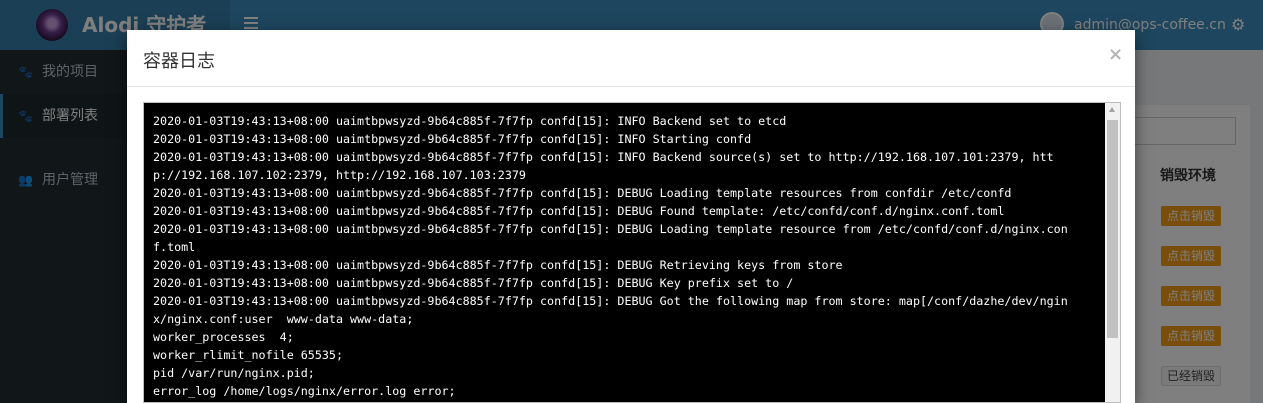 The height and width of the screenshot is (403, 1263). I want to click on log-line: f.toml, so click(174, 247).